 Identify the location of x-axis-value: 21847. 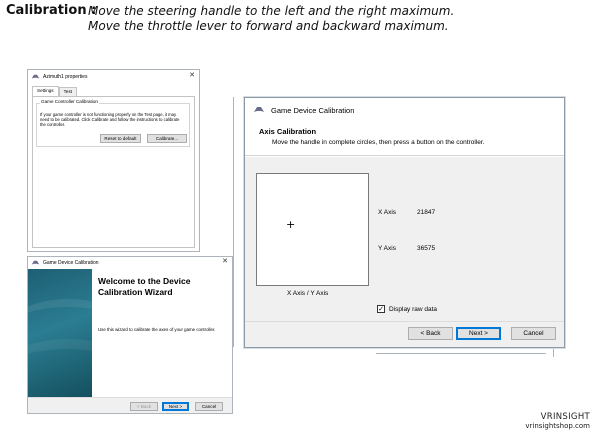
(426, 212).